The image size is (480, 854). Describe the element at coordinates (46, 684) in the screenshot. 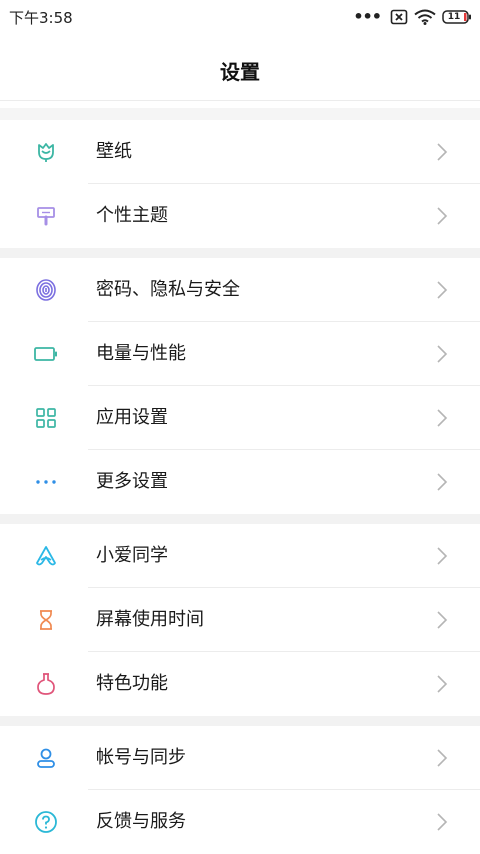

I see `flask-icon` at that location.